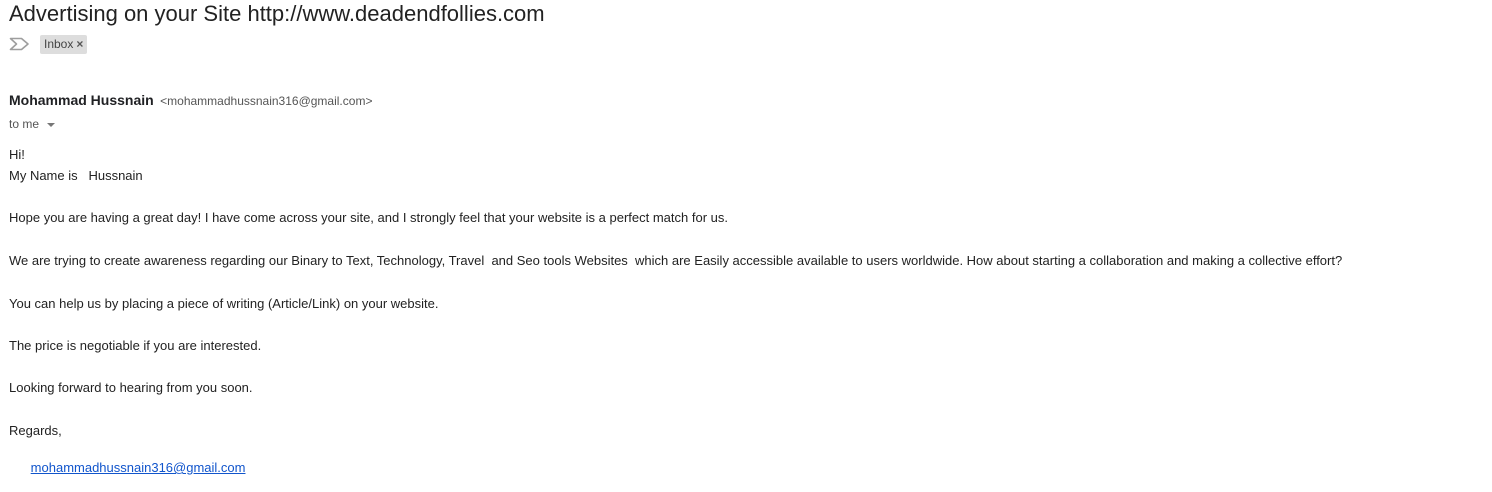 The height and width of the screenshot is (492, 1492). I want to click on caret-down-icon, so click(51, 124).